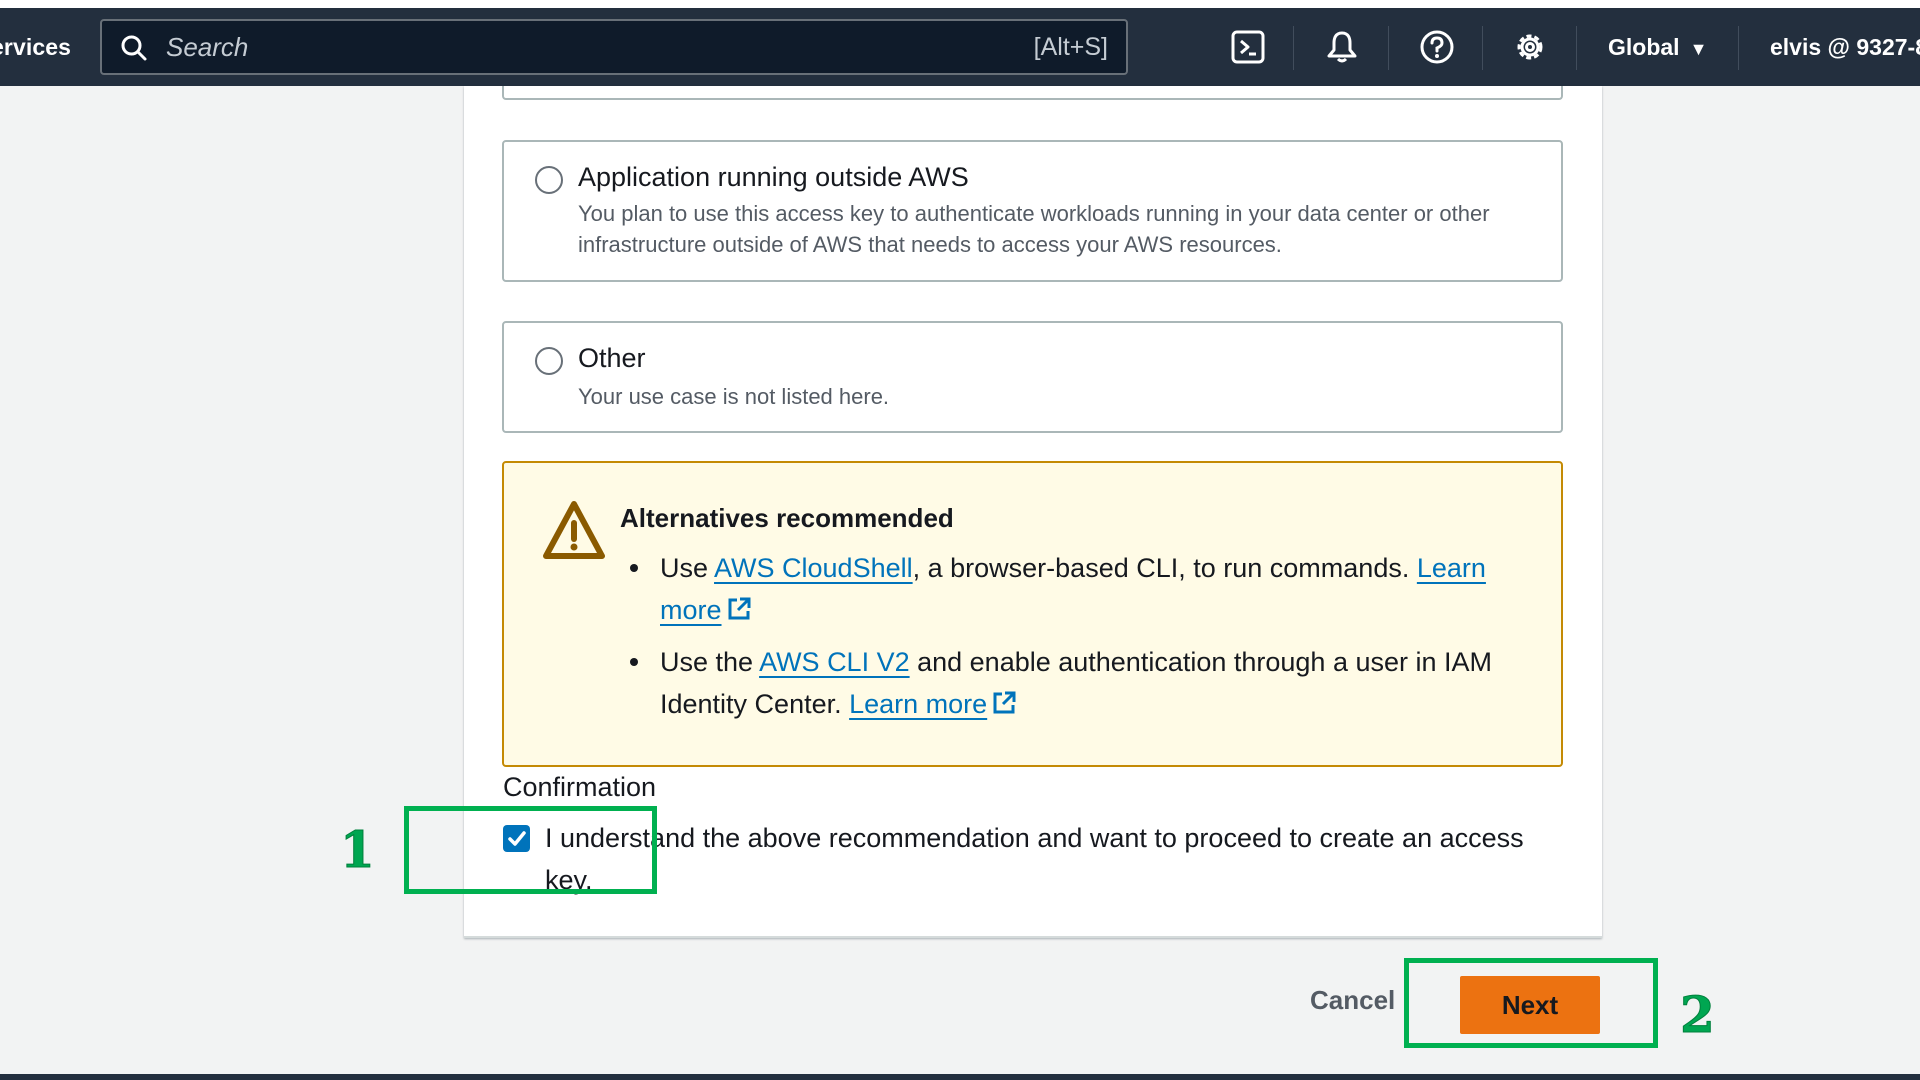 The height and width of the screenshot is (1080, 1920). Describe the element at coordinates (1070, 47) in the screenshot. I see `search-shortcut-hint: [Alt+S]` at that location.